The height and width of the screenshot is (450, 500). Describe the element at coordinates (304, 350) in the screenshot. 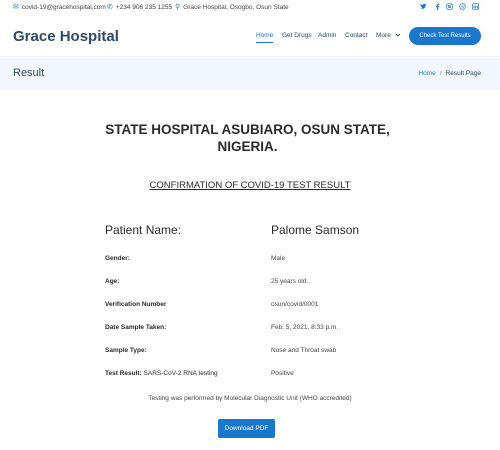

I see `sample-type-value: Nose and Throat swab` at that location.